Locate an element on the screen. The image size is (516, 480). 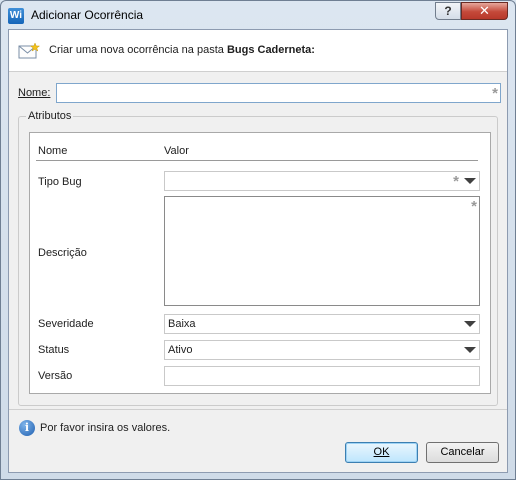
column-header-value: Valor is located at coordinates (176, 151).